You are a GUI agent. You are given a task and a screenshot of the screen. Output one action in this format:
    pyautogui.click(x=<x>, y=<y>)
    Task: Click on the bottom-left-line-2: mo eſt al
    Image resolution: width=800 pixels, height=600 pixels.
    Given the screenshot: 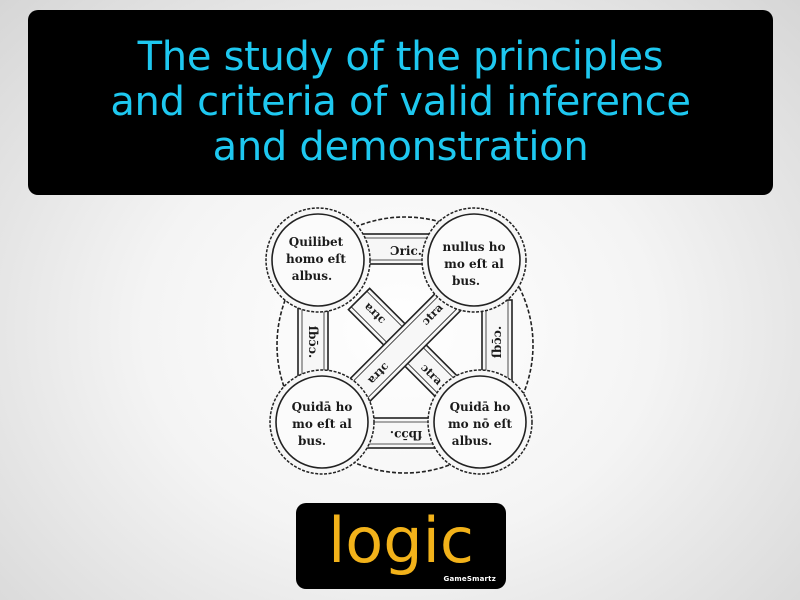 What is the action you would take?
    pyautogui.click(x=322, y=424)
    